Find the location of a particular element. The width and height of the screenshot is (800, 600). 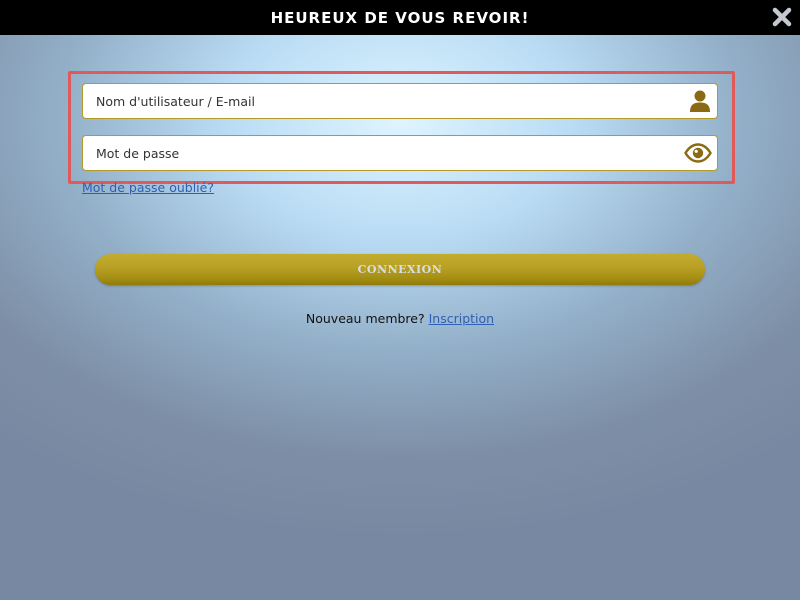

login-button: CONNEXION is located at coordinates (400, 269).